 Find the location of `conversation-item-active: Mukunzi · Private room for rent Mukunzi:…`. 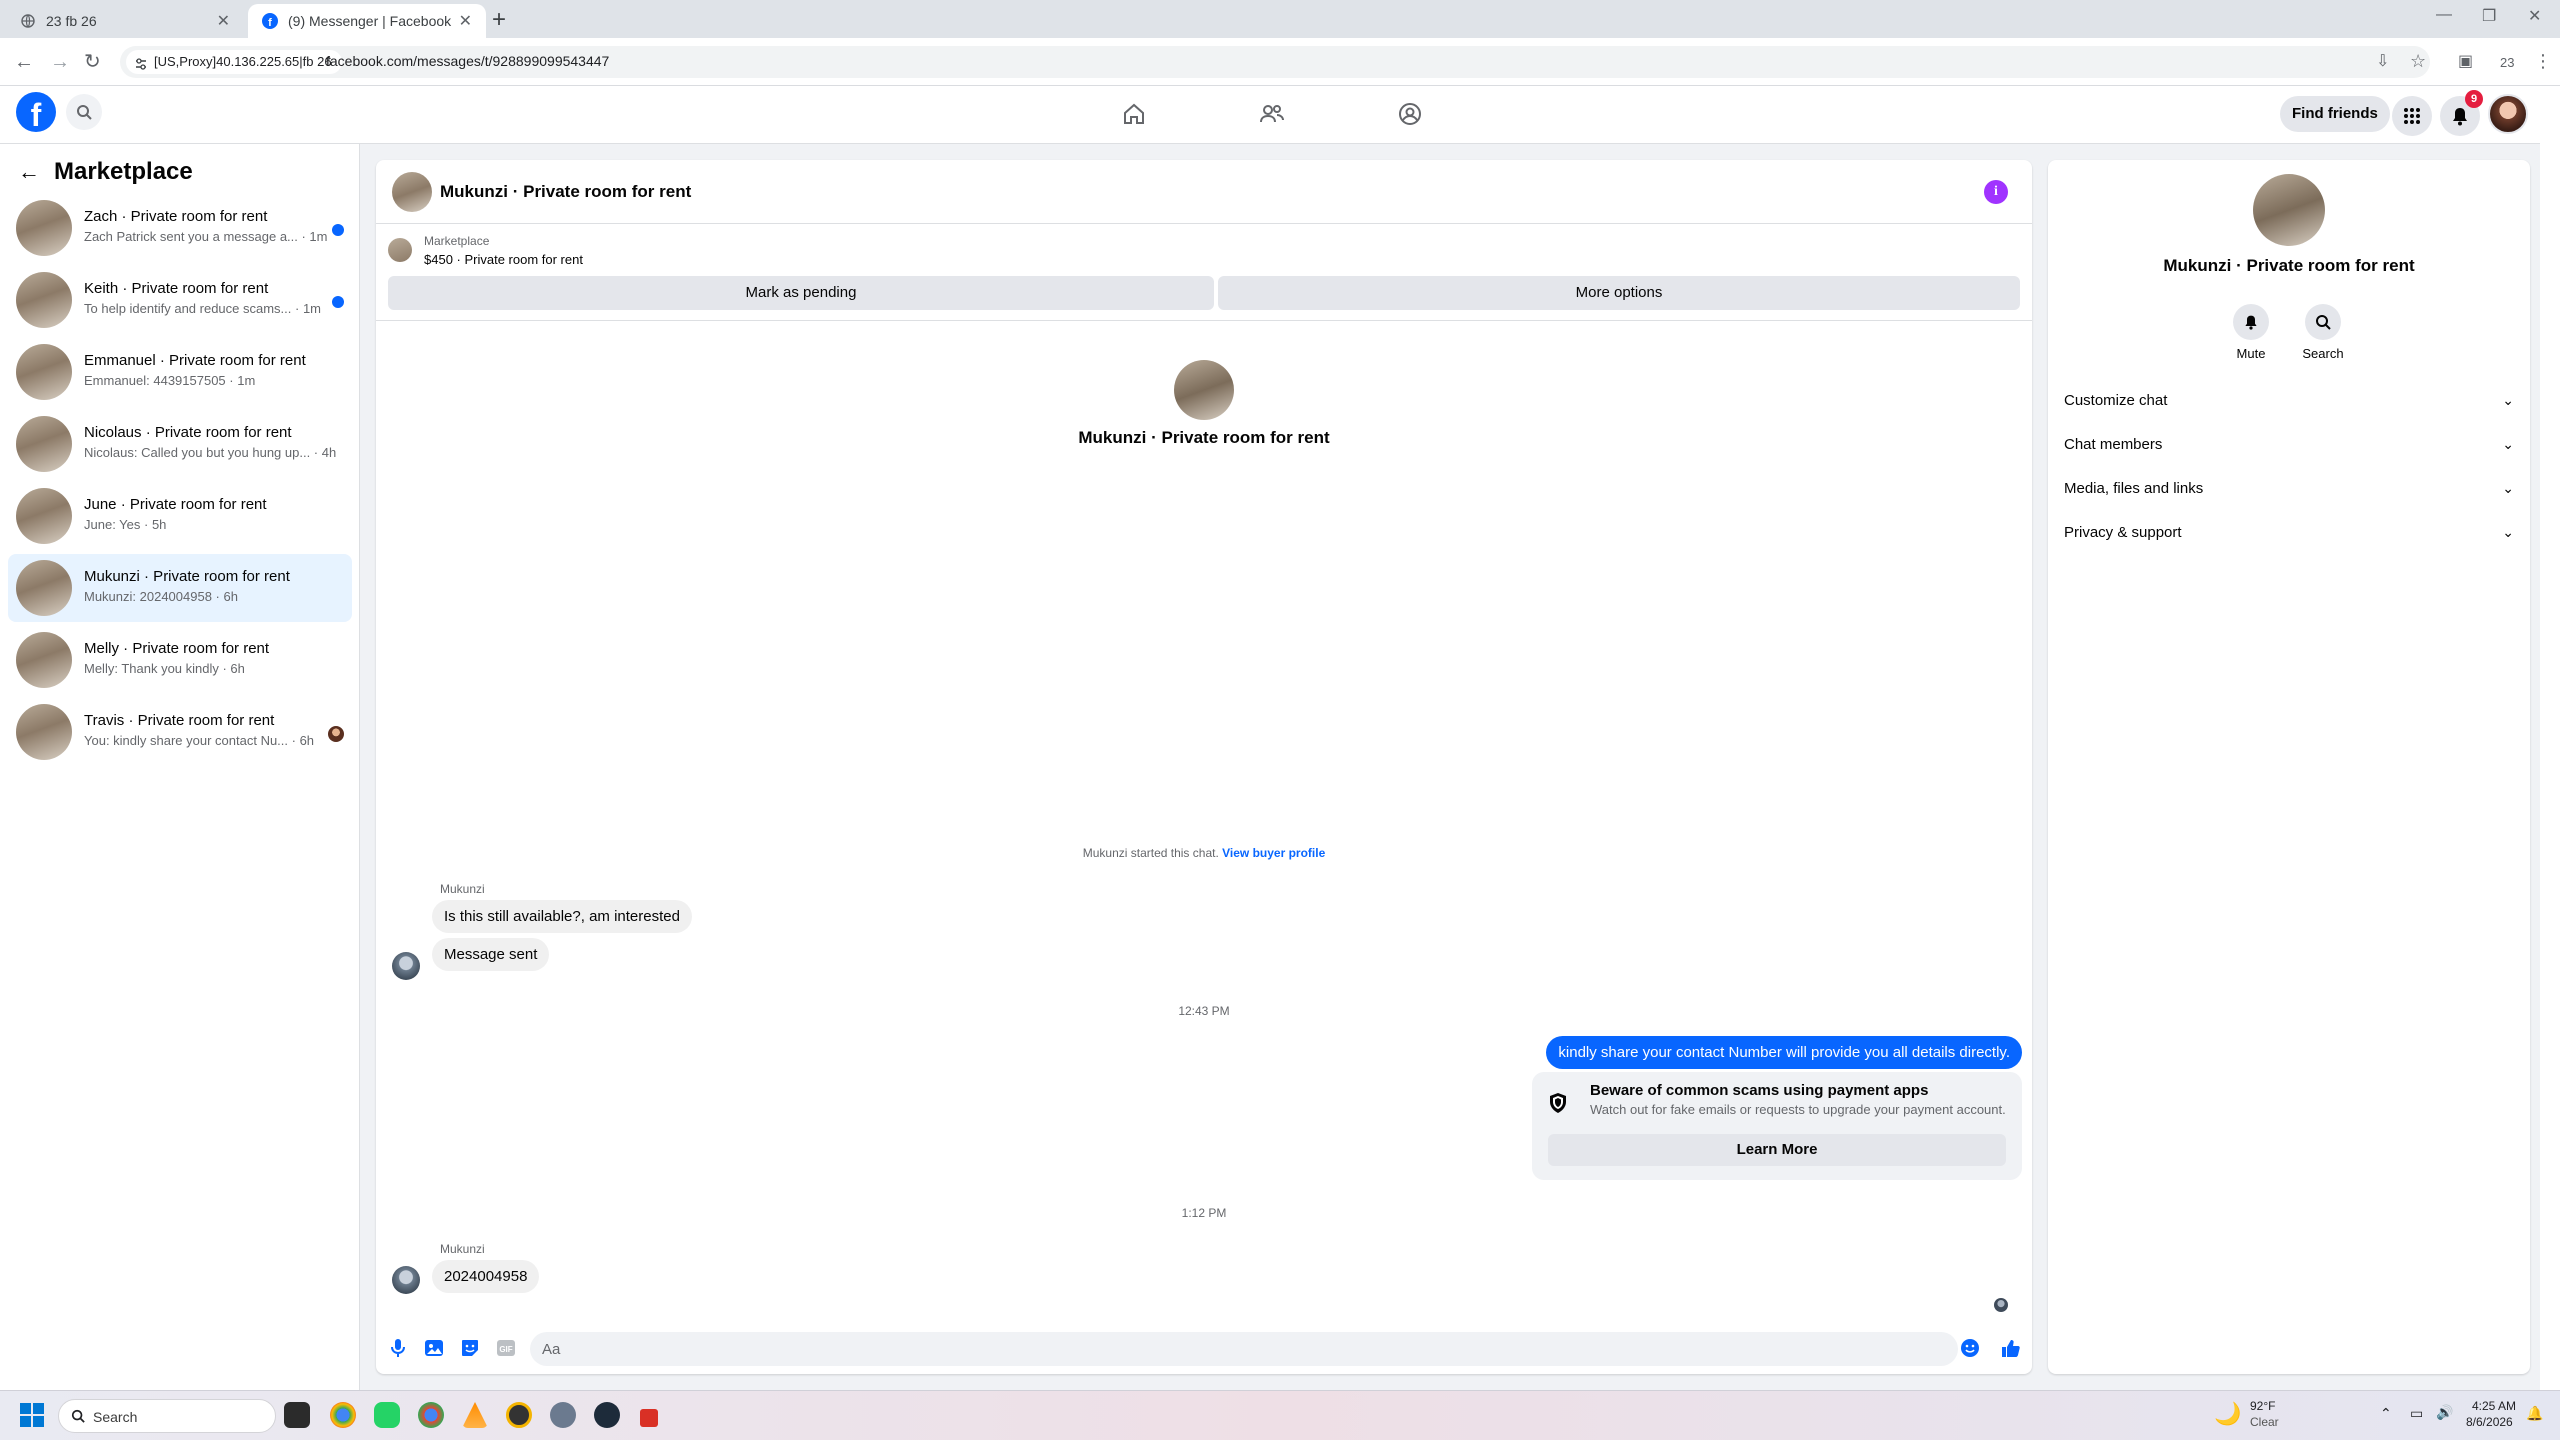

conversation-item-active: Mukunzi · Private room for rent Mukunzi:… is located at coordinates (180, 588).